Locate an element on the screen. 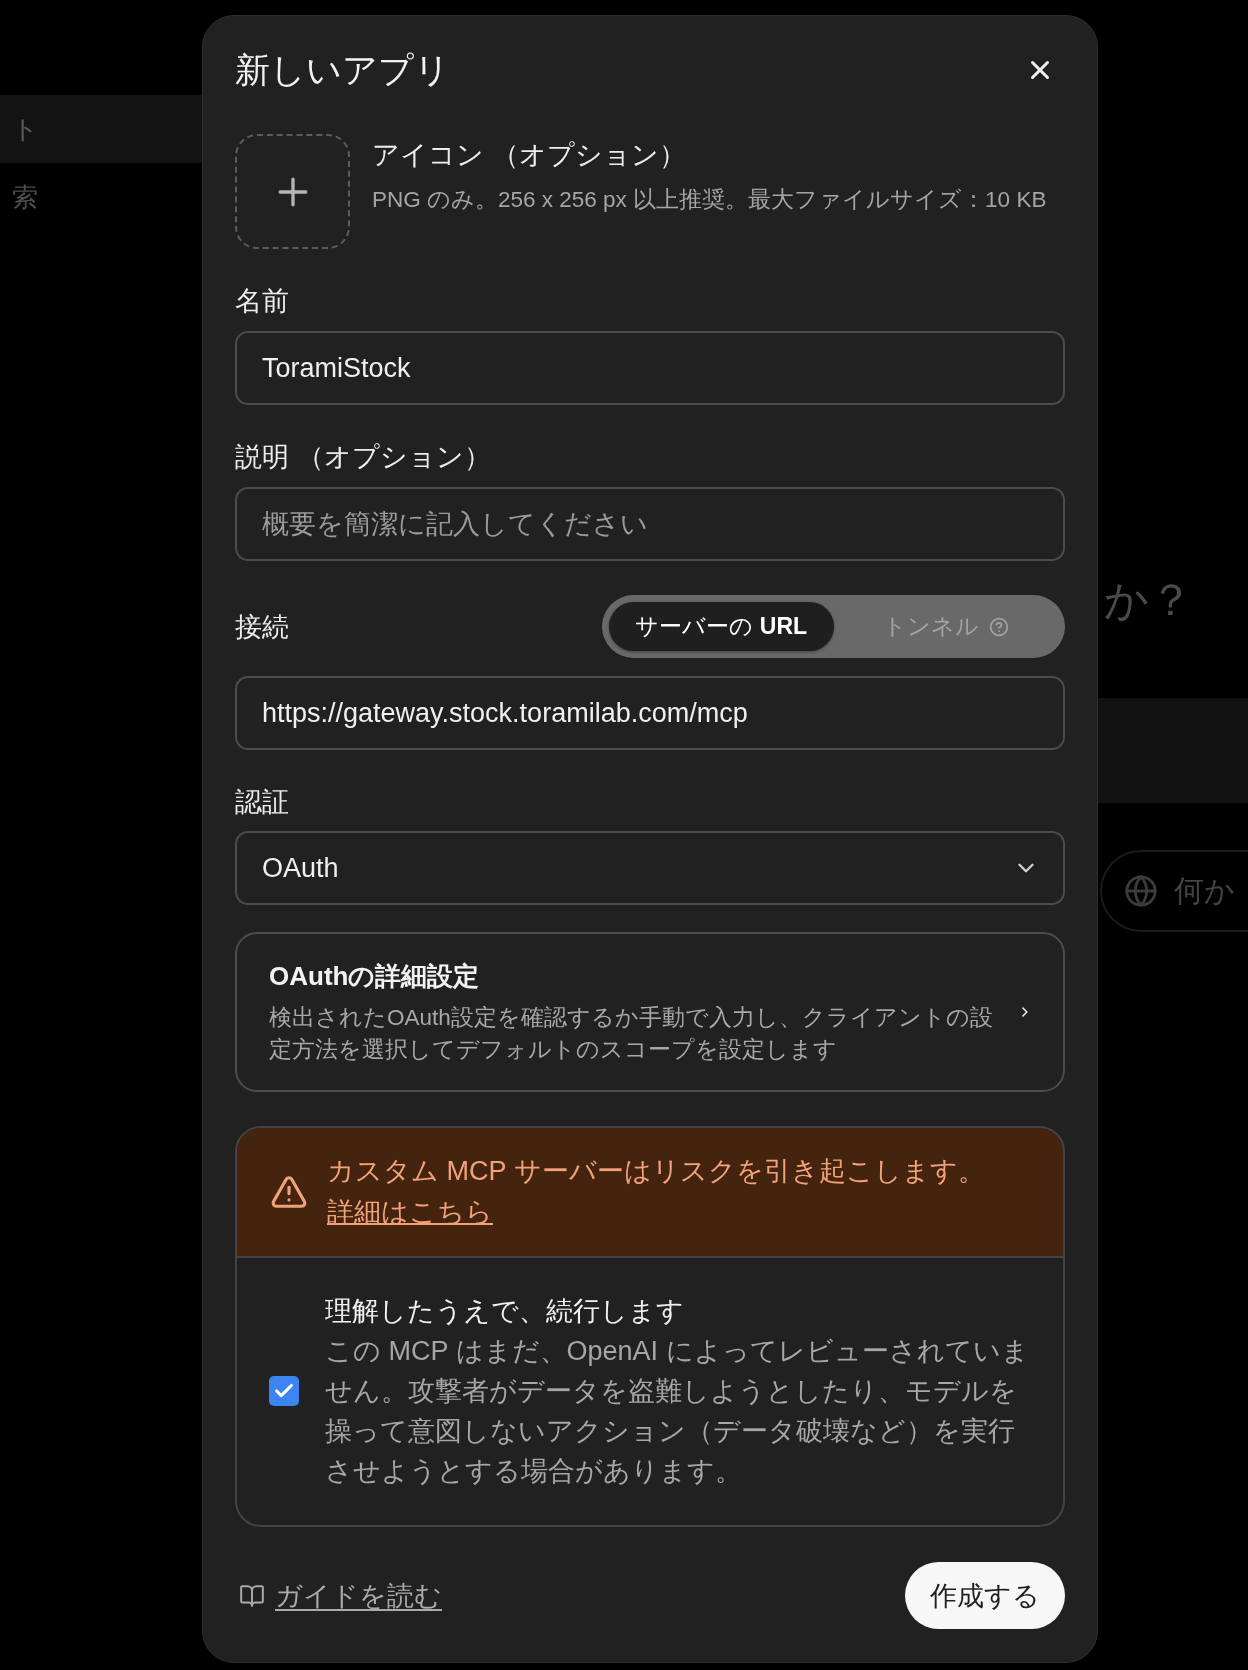 Image resolution: width=1248 pixels, height=1670 pixels. background-heading: か？ is located at coordinates (1148, 600).